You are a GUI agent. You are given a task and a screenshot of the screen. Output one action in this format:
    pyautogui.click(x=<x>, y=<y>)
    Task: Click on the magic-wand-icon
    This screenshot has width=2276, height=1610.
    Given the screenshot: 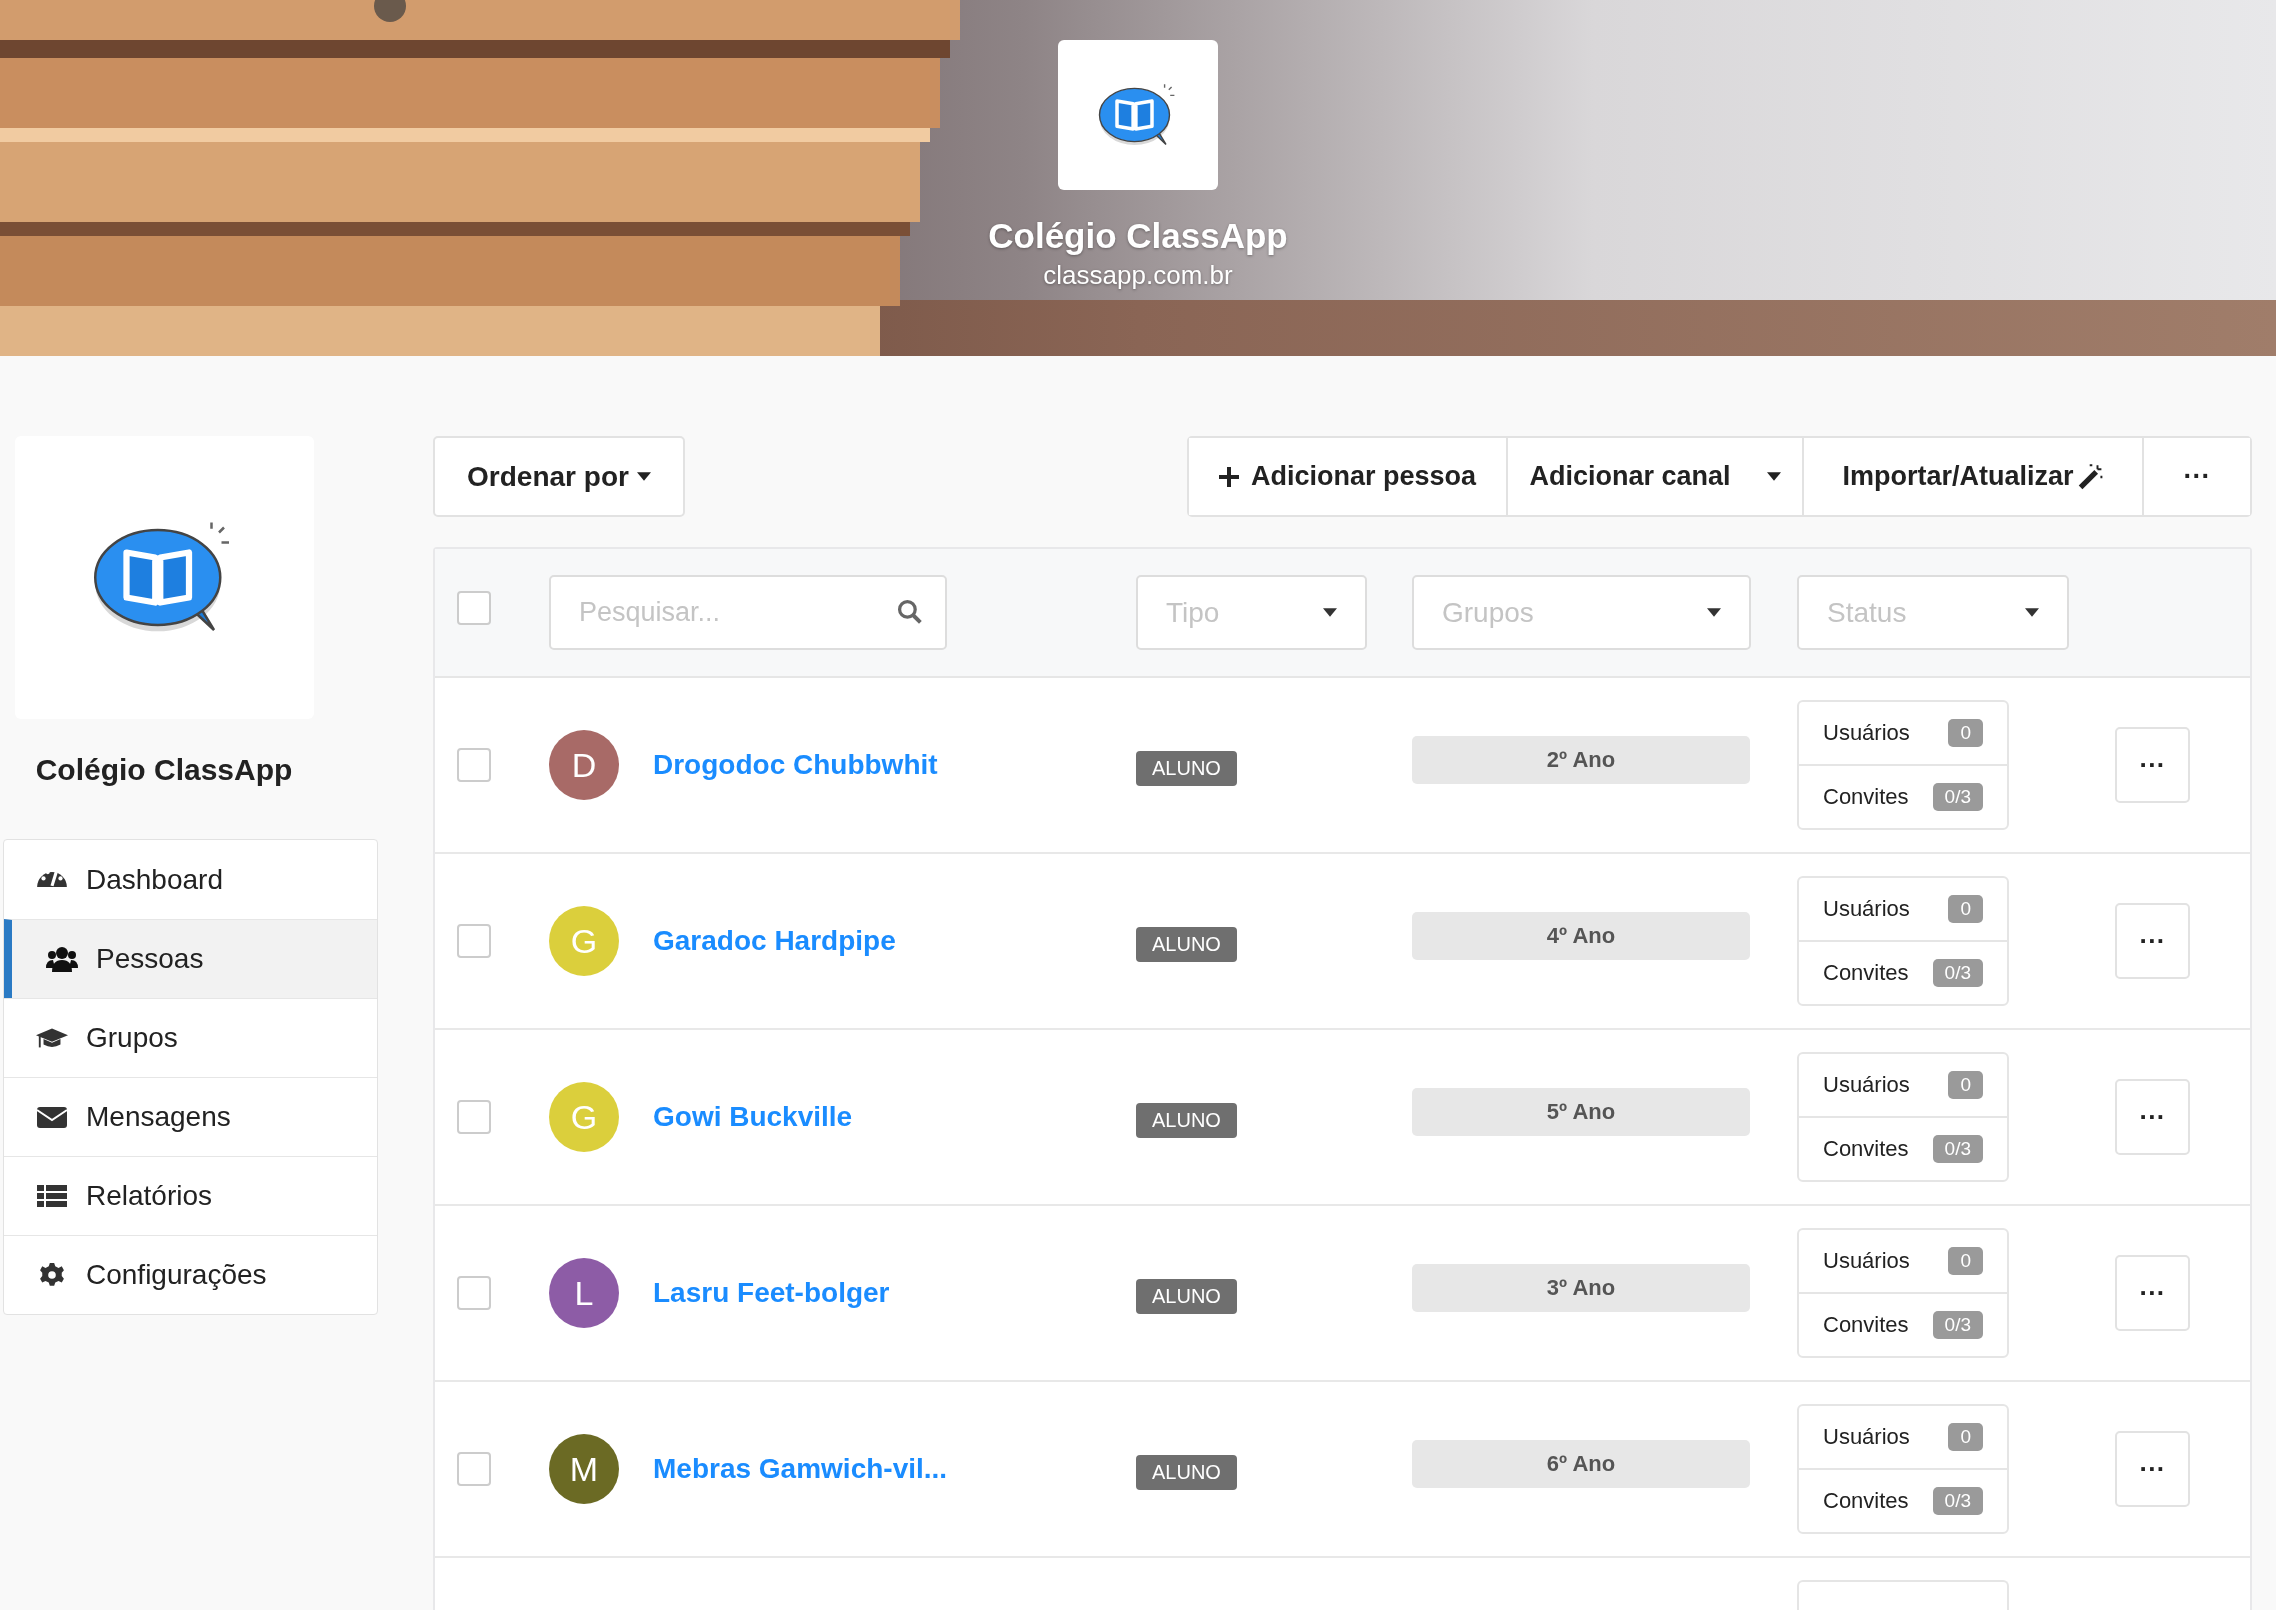 What is the action you would take?
    pyautogui.click(x=2090, y=476)
    